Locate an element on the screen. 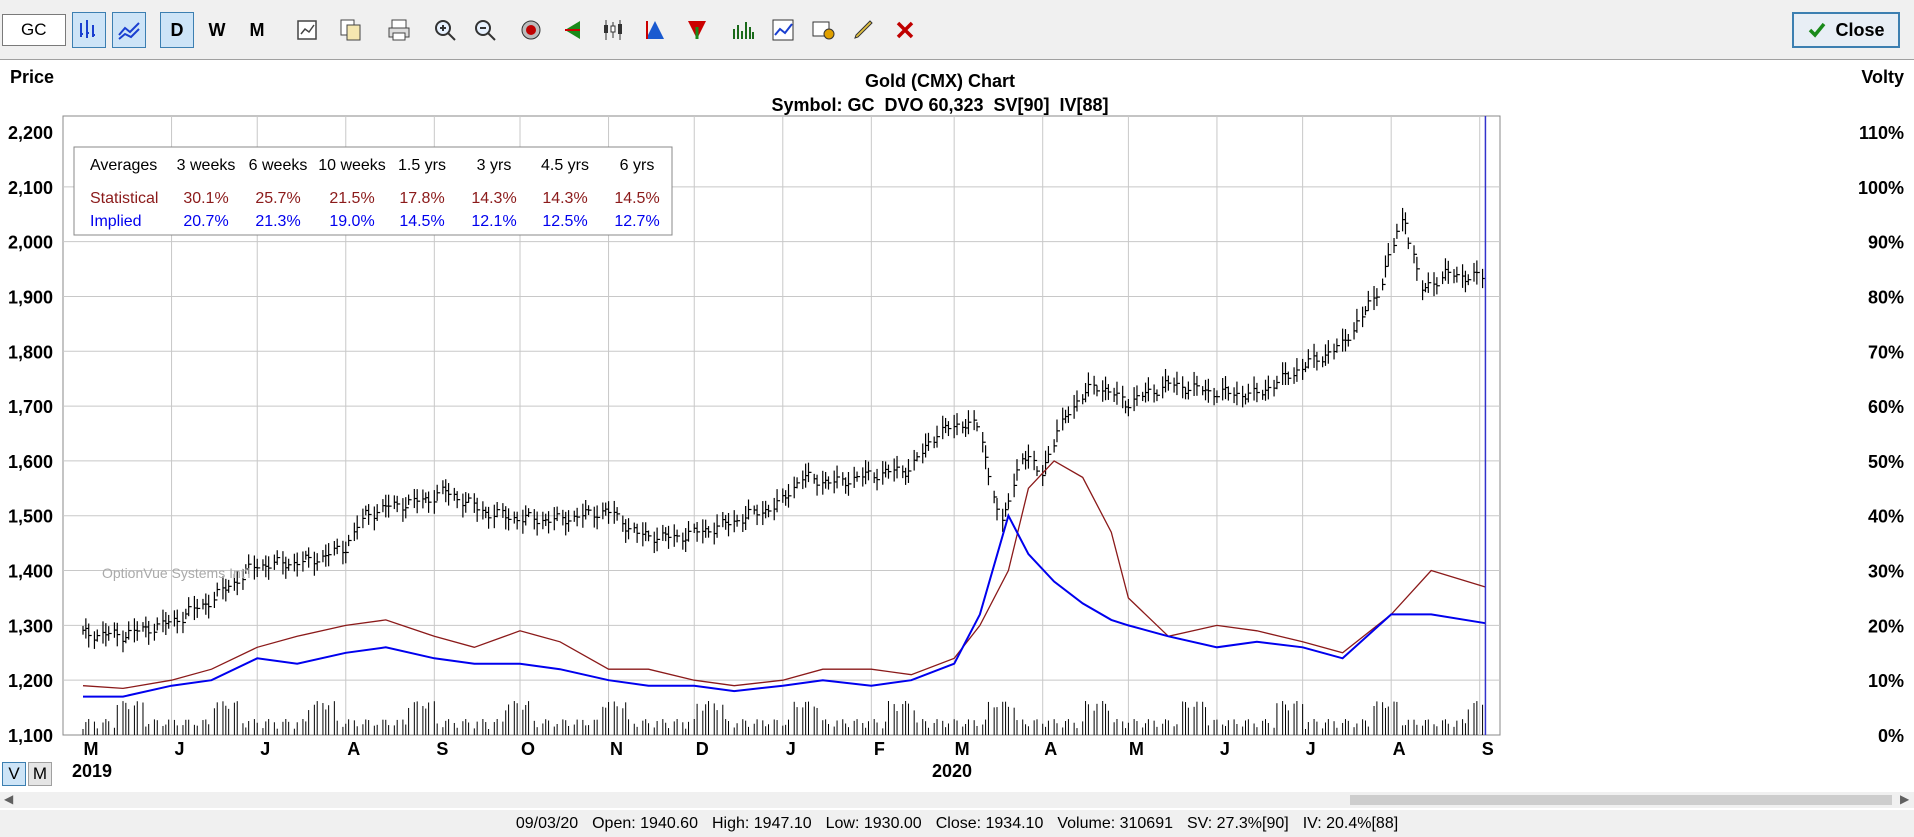 The width and height of the screenshot is (1914, 837). y-tick-label: 1,100 is located at coordinates (30, 736).